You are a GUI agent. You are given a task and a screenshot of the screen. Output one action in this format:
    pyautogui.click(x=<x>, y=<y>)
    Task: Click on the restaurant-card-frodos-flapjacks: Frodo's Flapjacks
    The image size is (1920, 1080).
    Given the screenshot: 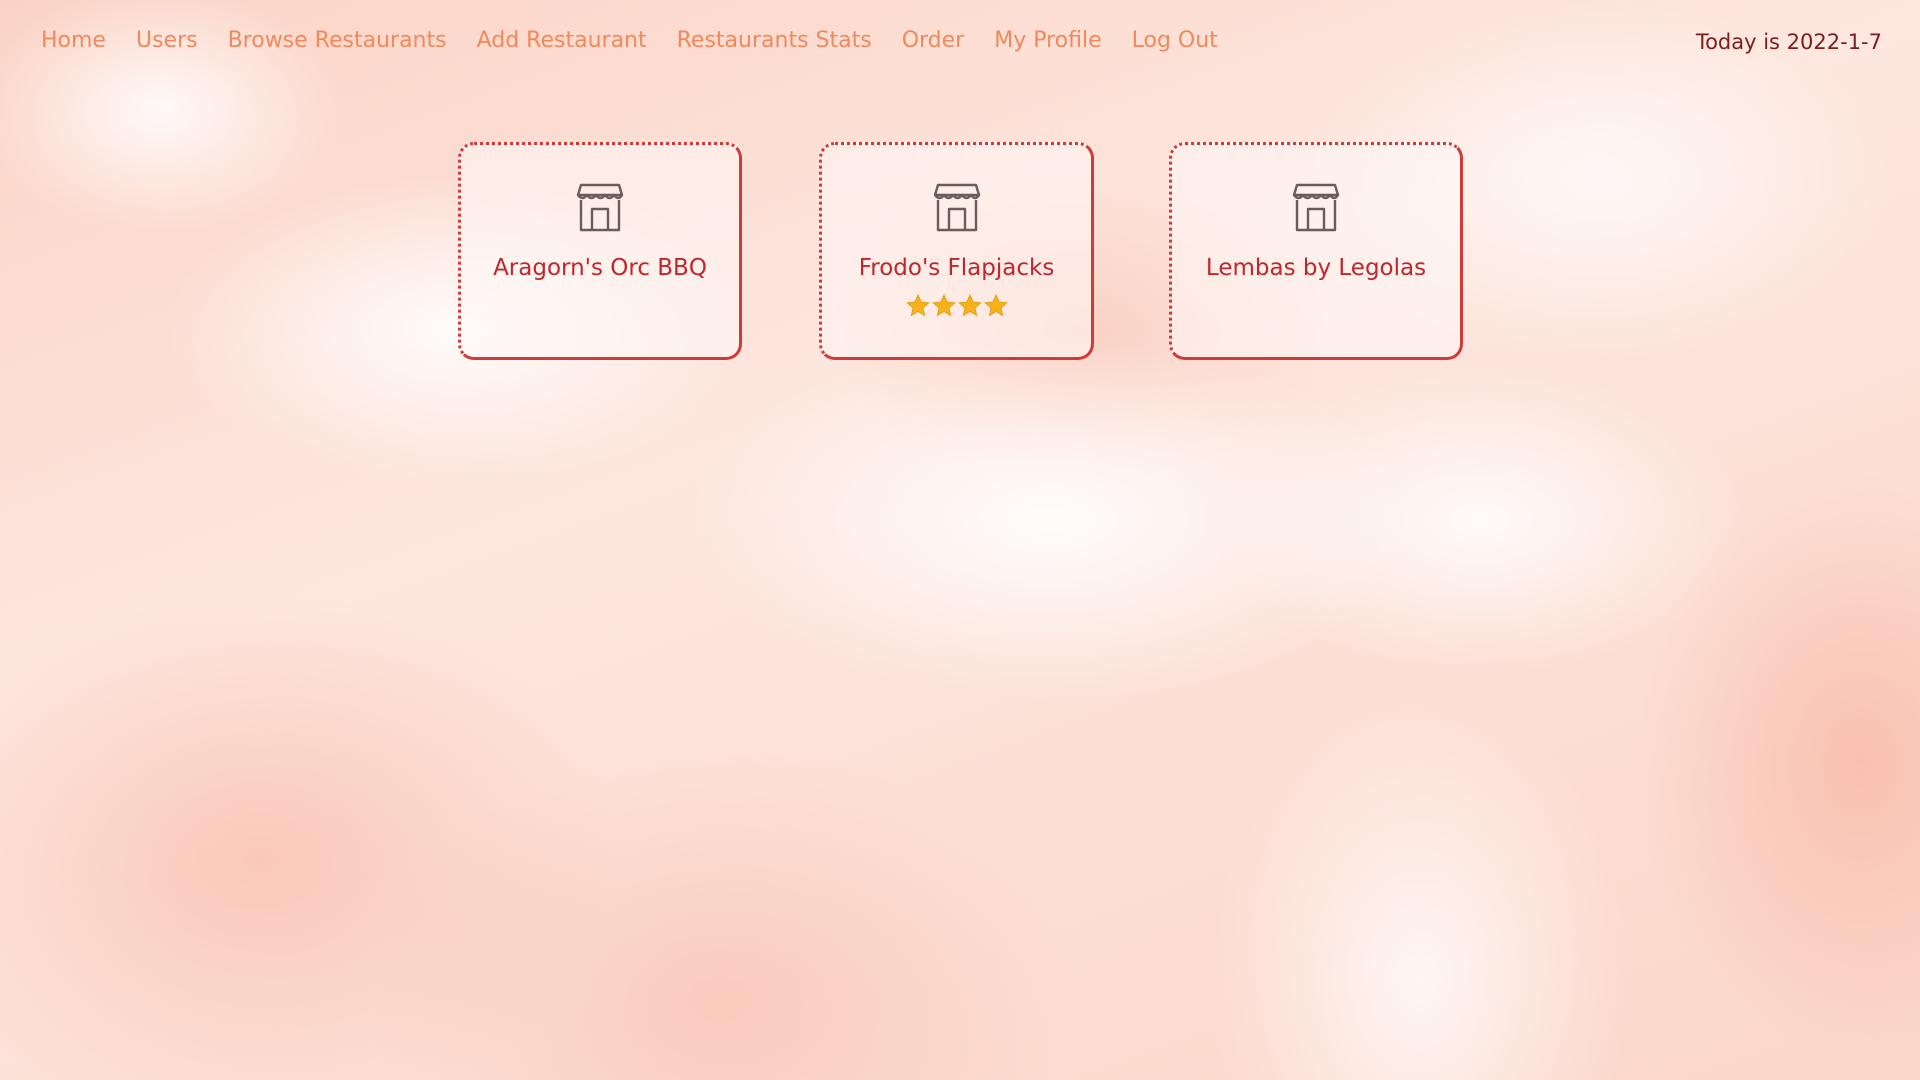 What is the action you would take?
    pyautogui.click(x=956, y=251)
    